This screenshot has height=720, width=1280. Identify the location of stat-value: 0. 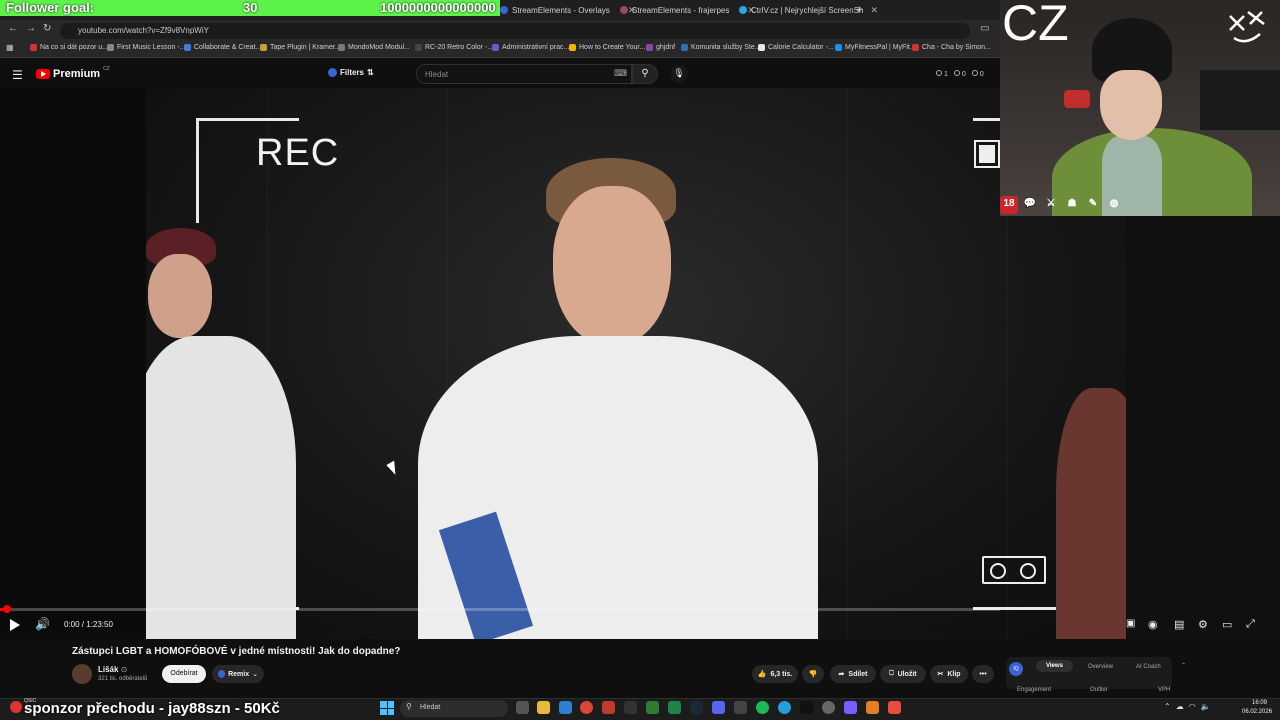
(981, 74).